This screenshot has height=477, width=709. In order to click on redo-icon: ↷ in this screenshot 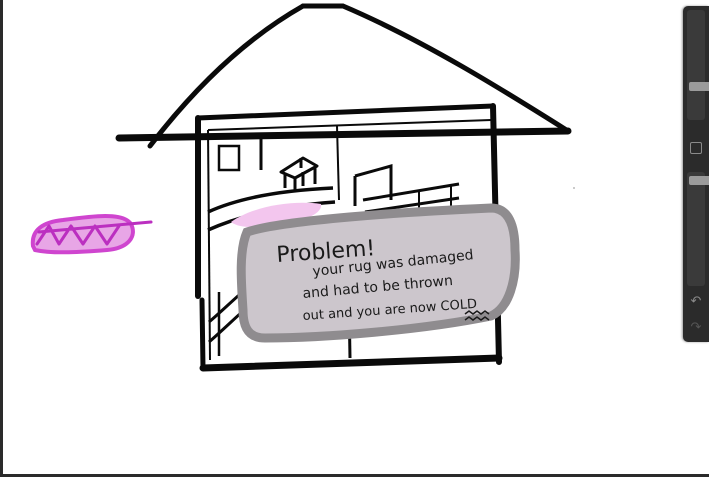, I will do `click(696, 328)`.